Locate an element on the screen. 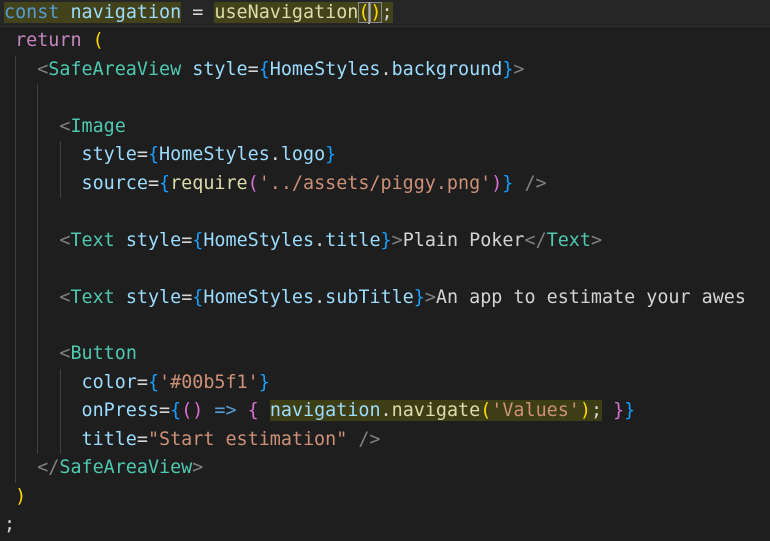  code-text: const navigation = useNavigation(); is located at coordinates (196, 13).